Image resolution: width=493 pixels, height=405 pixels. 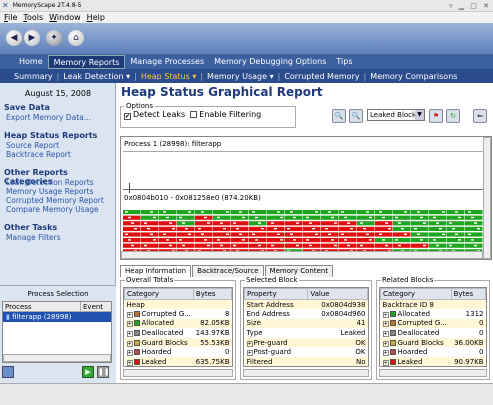 I want to click on selected-block-scrollbar, so click(x=306, y=373).